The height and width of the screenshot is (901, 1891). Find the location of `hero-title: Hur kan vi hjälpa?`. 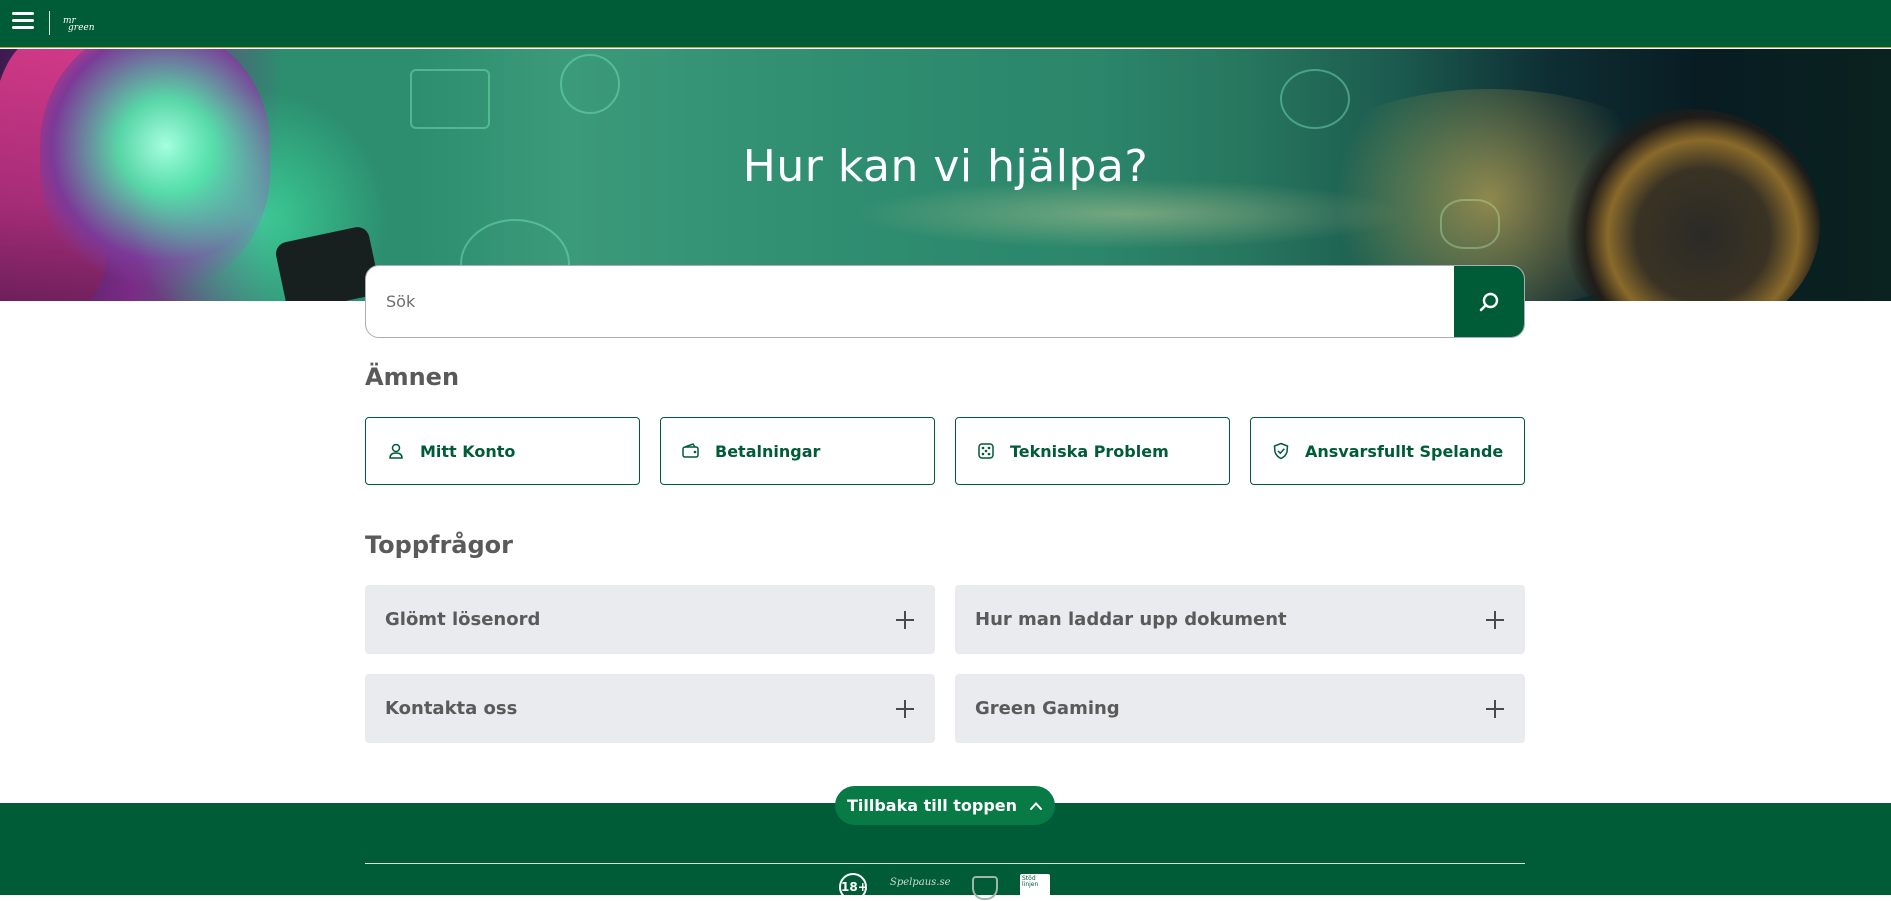

hero-title: Hur kan vi hjälpa? is located at coordinates (945, 166).